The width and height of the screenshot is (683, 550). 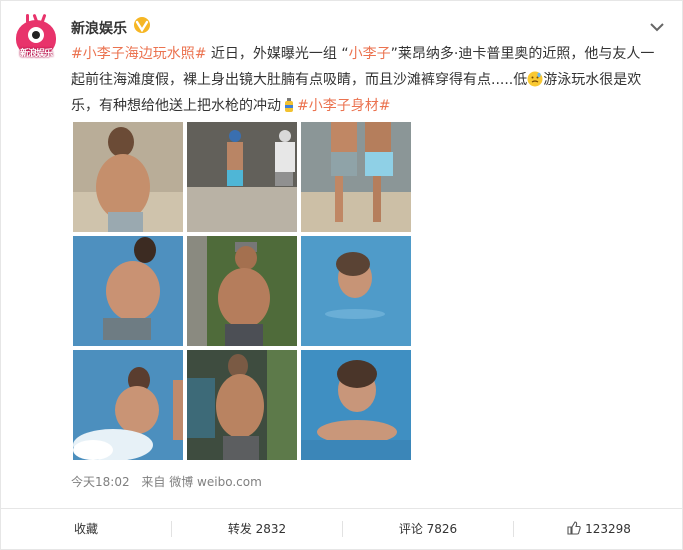 I want to click on favorite-button: 收藏, so click(x=86, y=529).